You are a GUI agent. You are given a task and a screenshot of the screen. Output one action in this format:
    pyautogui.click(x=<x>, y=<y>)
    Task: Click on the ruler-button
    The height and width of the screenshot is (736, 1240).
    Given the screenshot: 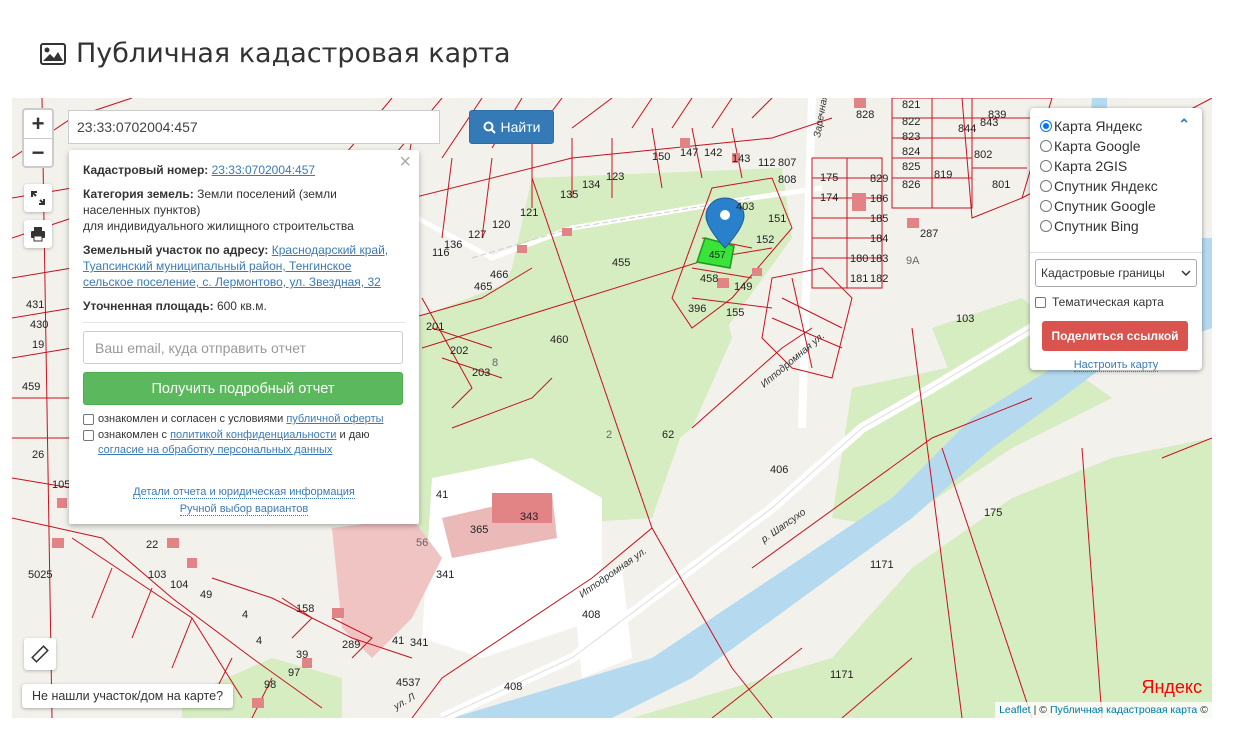 What is the action you would take?
    pyautogui.click(x=40, y=654)
    